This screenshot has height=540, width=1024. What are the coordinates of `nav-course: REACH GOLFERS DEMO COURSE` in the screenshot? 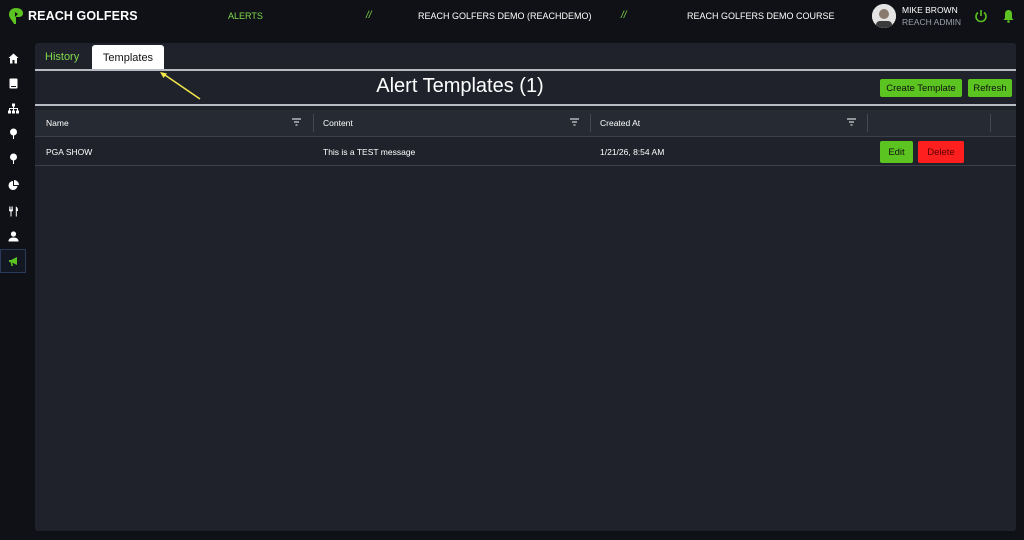 It's located at (761, 16).